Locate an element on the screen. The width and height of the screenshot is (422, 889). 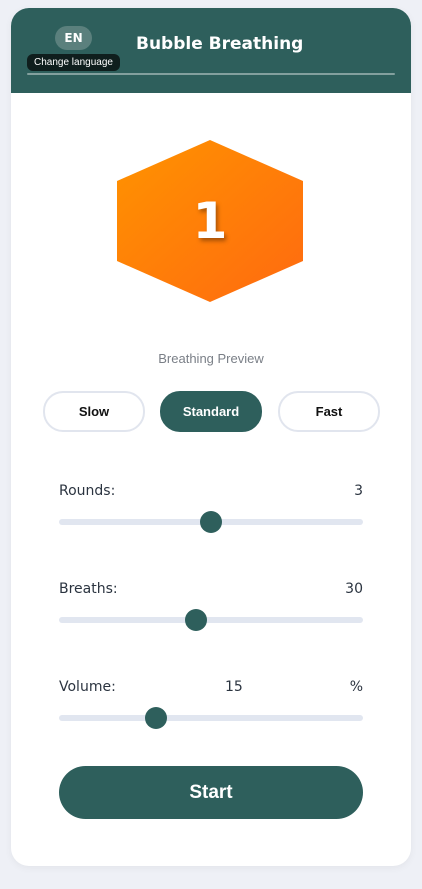
rounds-slider-thumb is located at coordinates (211, 522).